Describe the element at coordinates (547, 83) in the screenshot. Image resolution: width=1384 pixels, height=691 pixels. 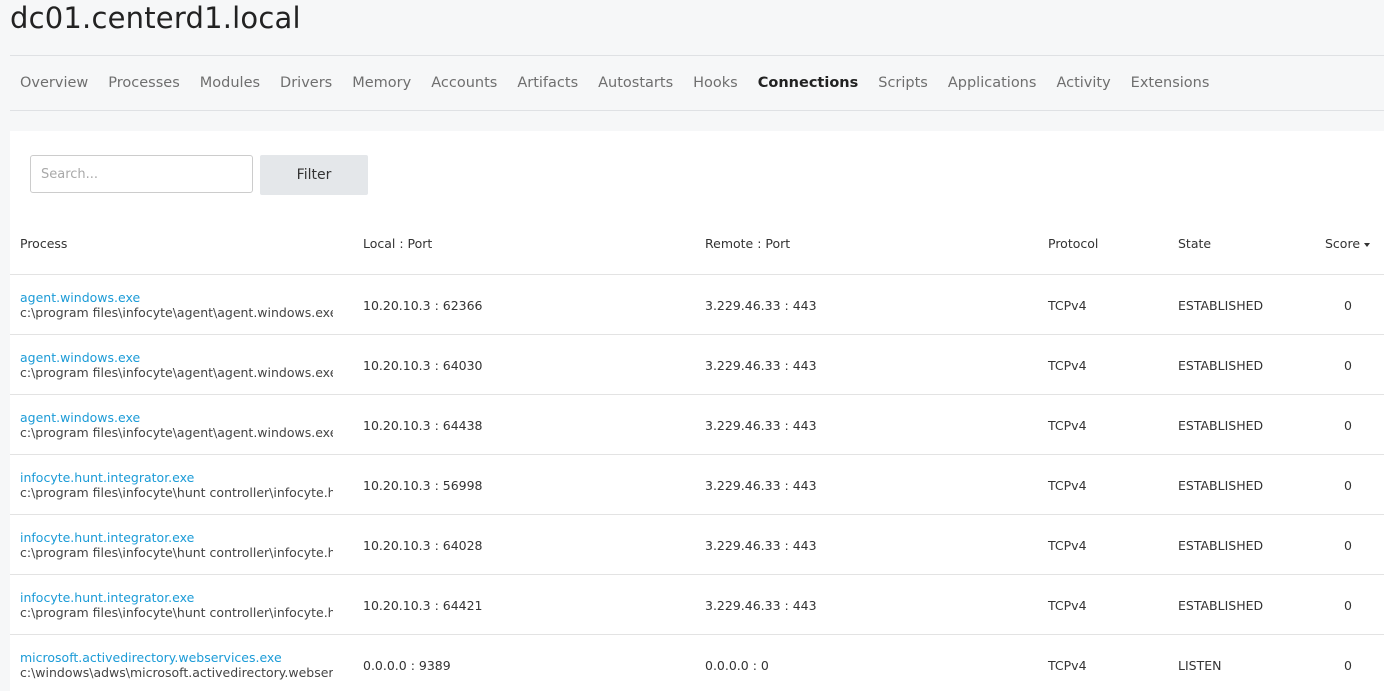
I see `tab-artifacts: Artifacts` at that location.